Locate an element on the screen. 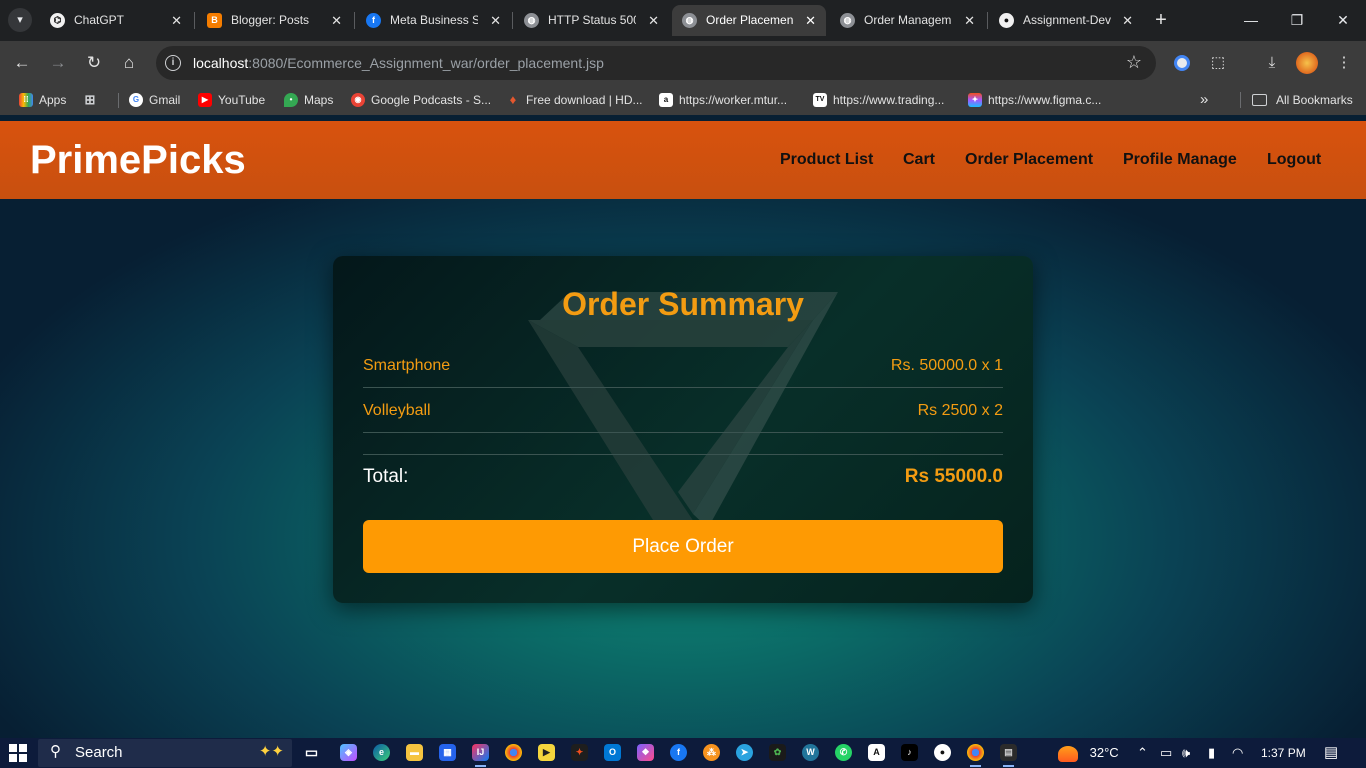  tab-meta-business: f Meta Business S ✕ is located at coordinates (433, 20).